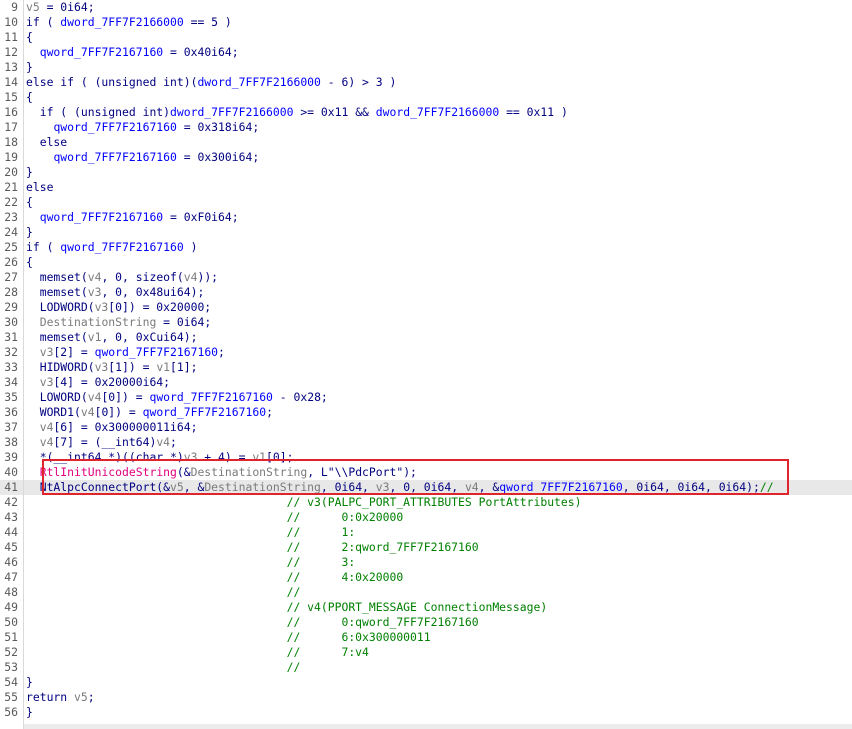 This screenshot has width=852, height=729. I want to click on code-line: 39 *(__int64 *)((char *)v3 + 4) = v1[0];, so click(426, 457).